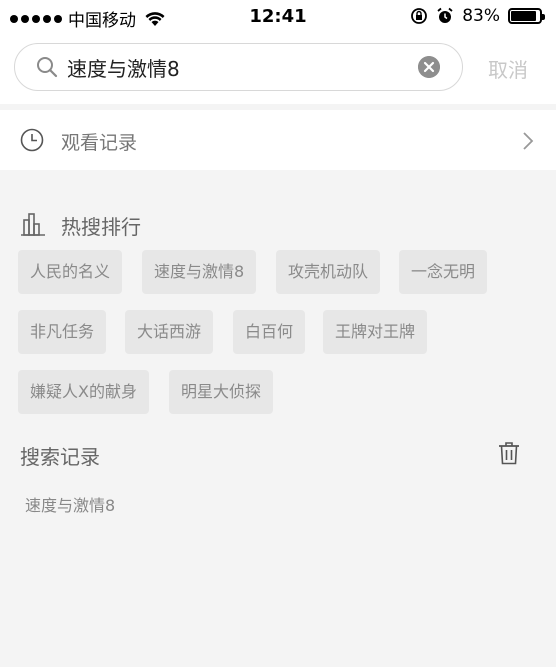 The width and height of the screenshot is (556, 667). I want to click on search-box, so click(238, 67).